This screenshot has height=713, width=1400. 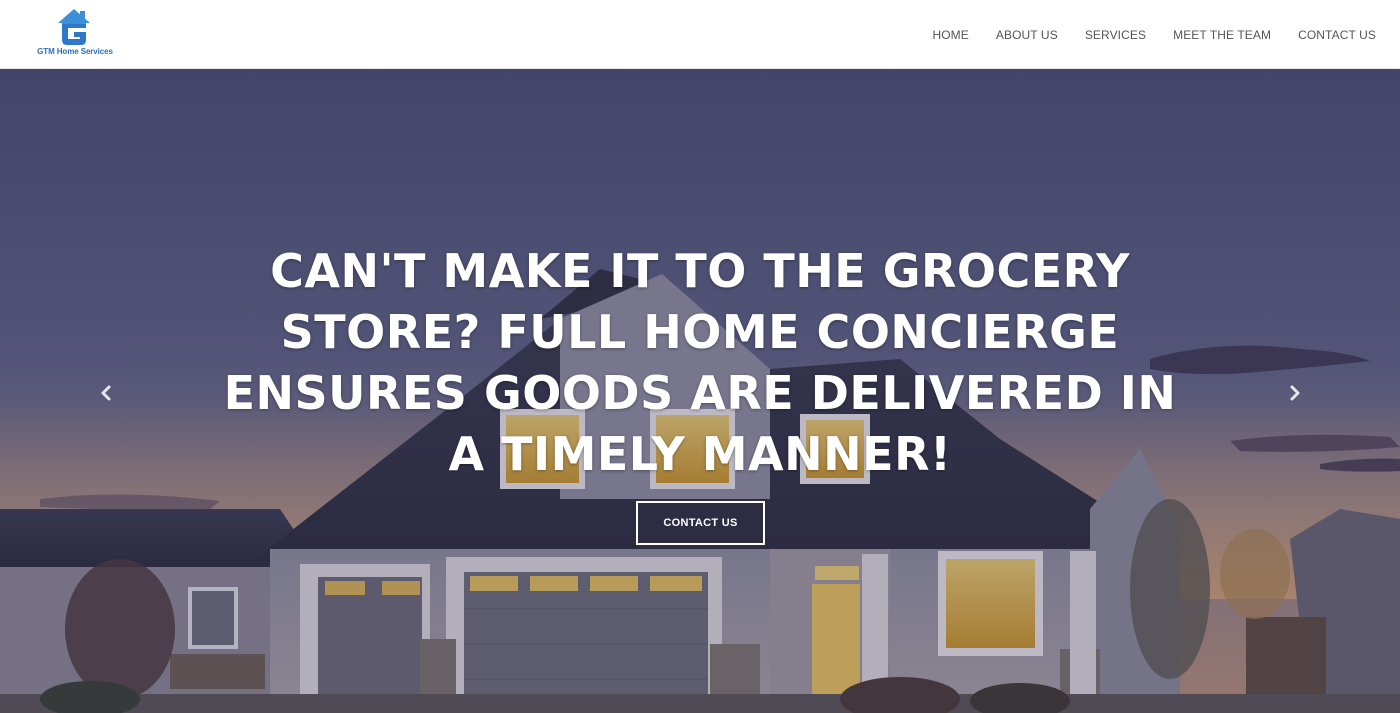 I want to click on nav-item-meet-the-team: MEET THE TEAM, so click(x=1222, y=35).